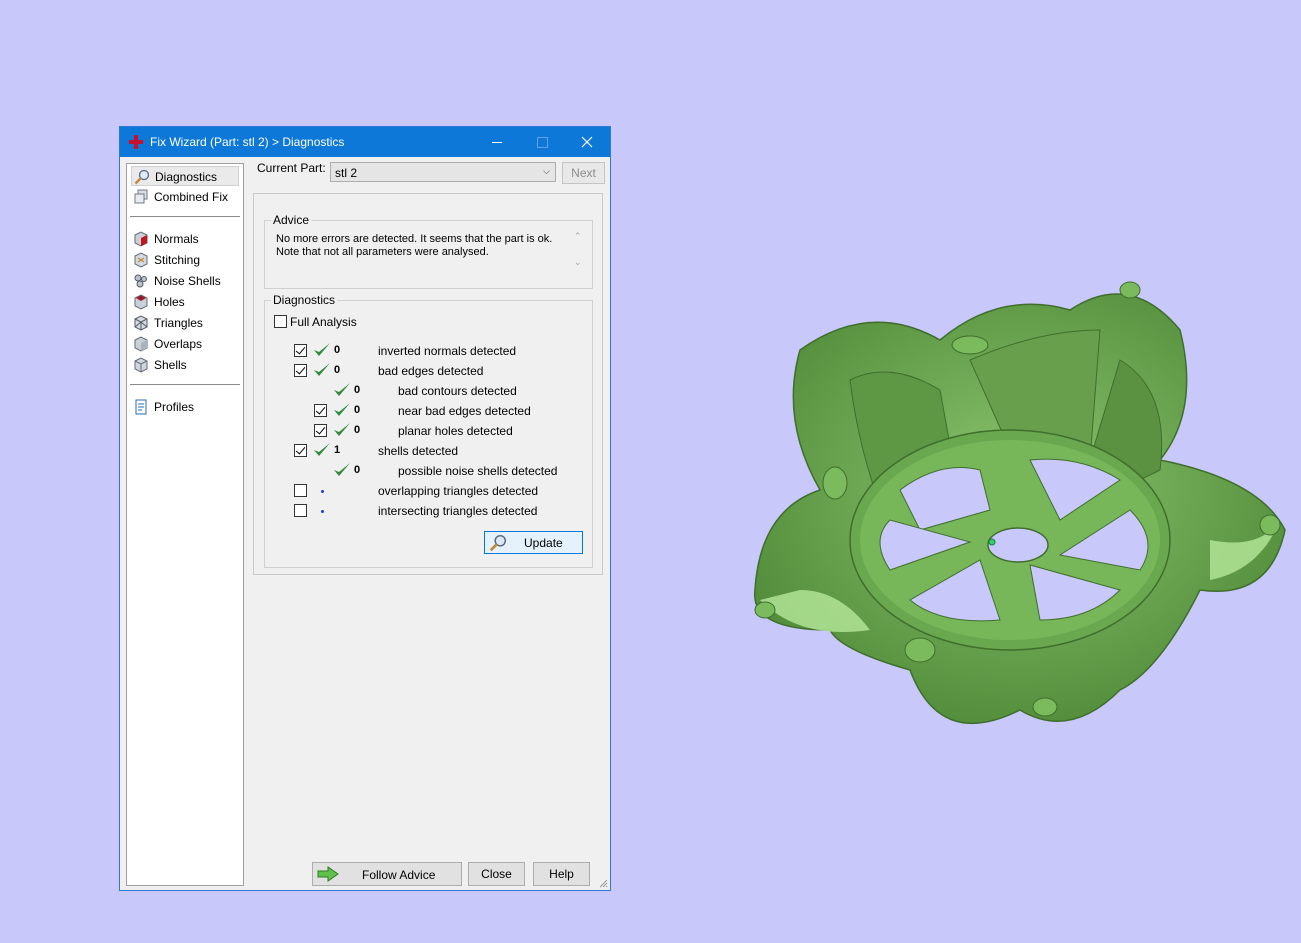  What do you see at coordinates (561, 874) in the screenshot?
I see `help-button: Help` at bounding box center [561, 874].